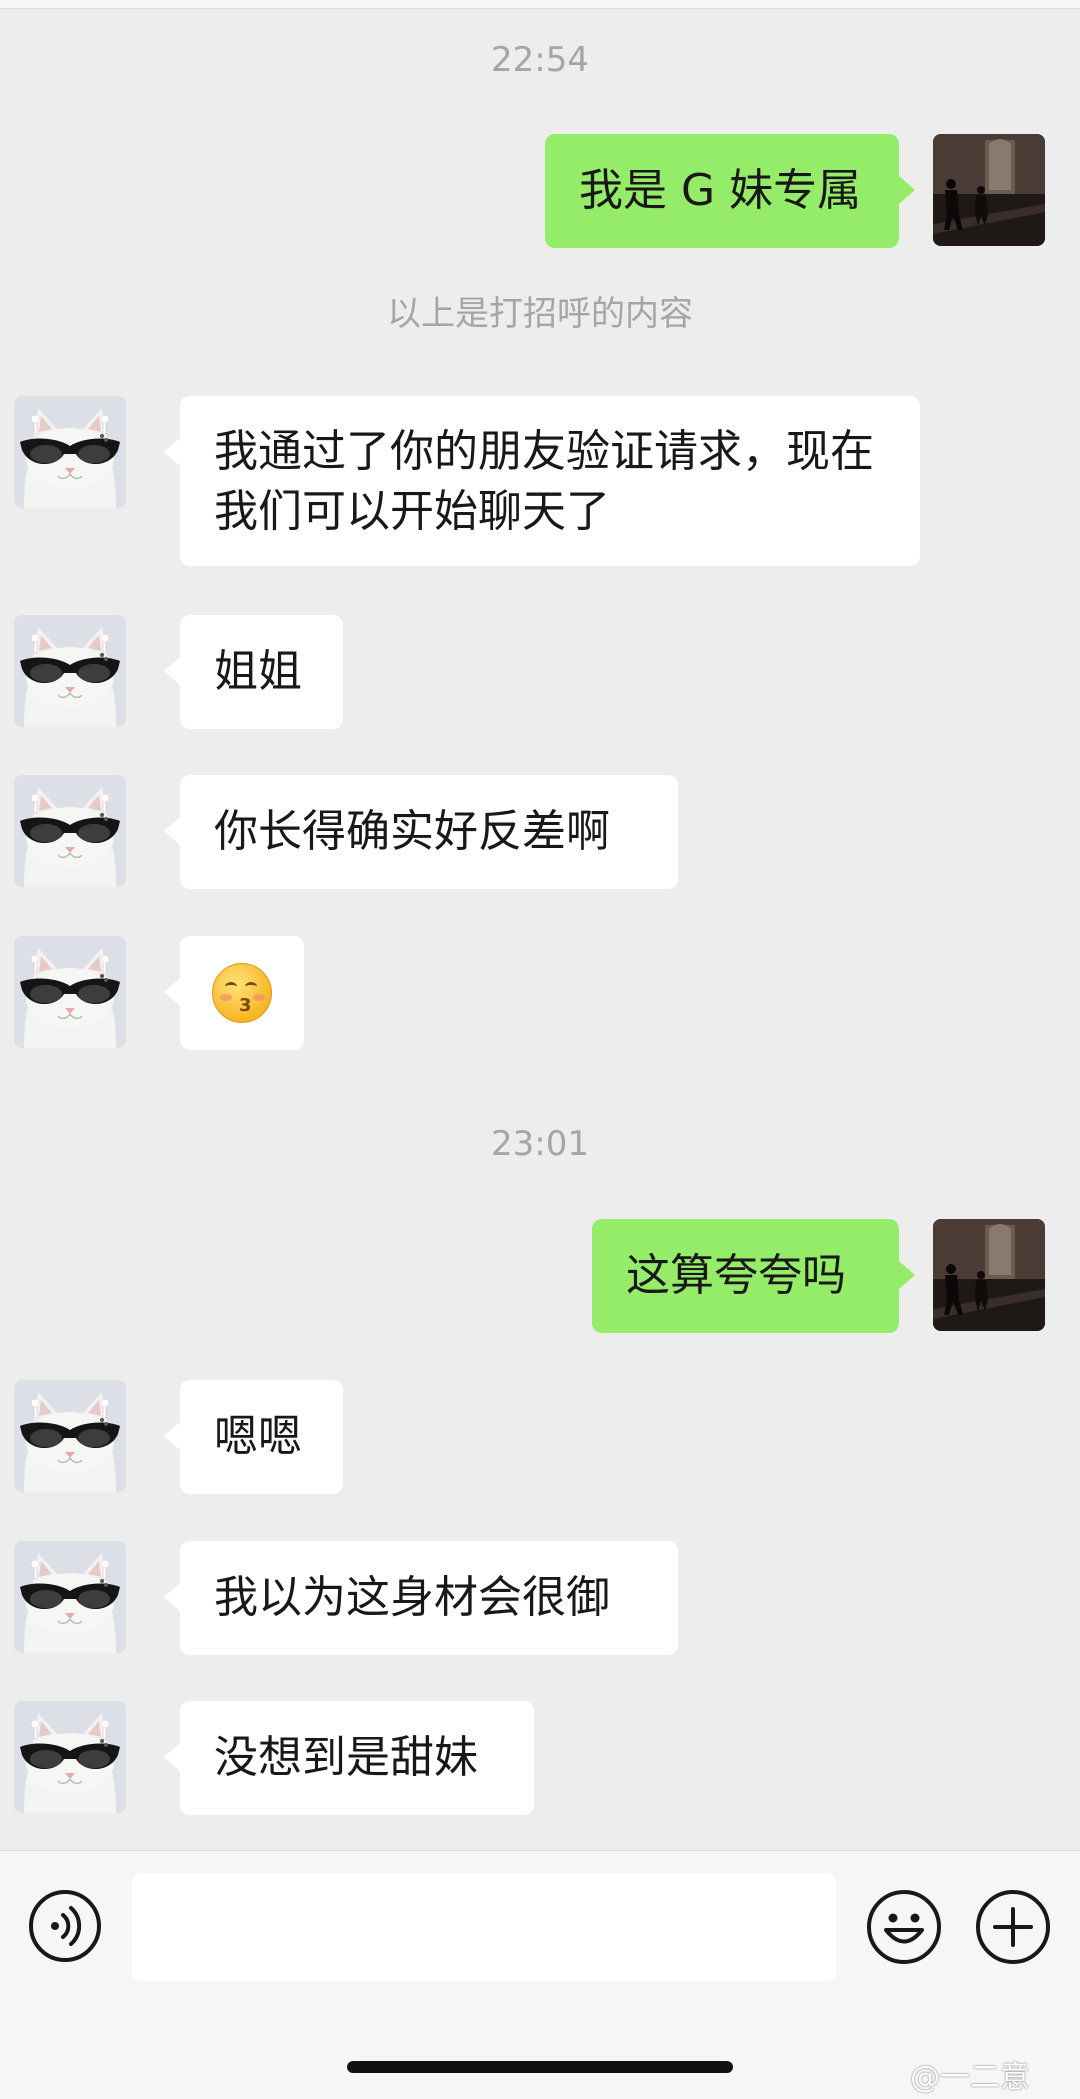 The height and width of the screenshot is (2099, 1080). Describe the element at coordinates (242, 993) in the screenshot. I see `kissing-face-emoji-icon: 3` at that location.